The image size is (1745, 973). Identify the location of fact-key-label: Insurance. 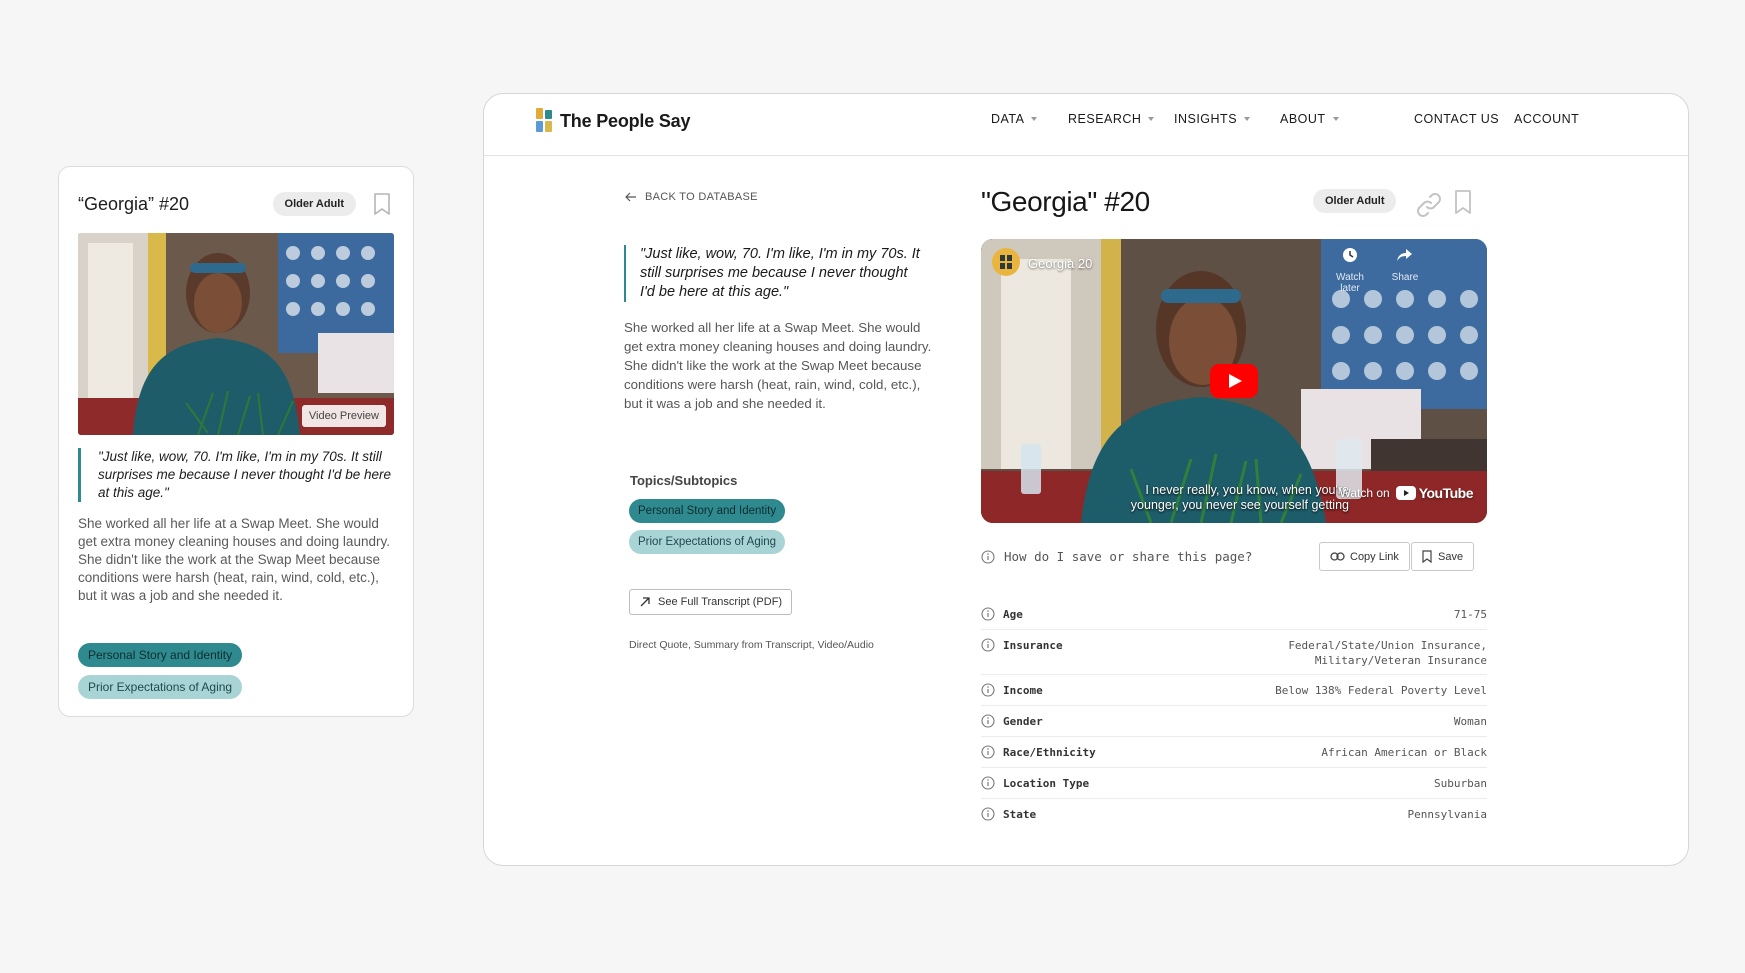
(1033, 645).